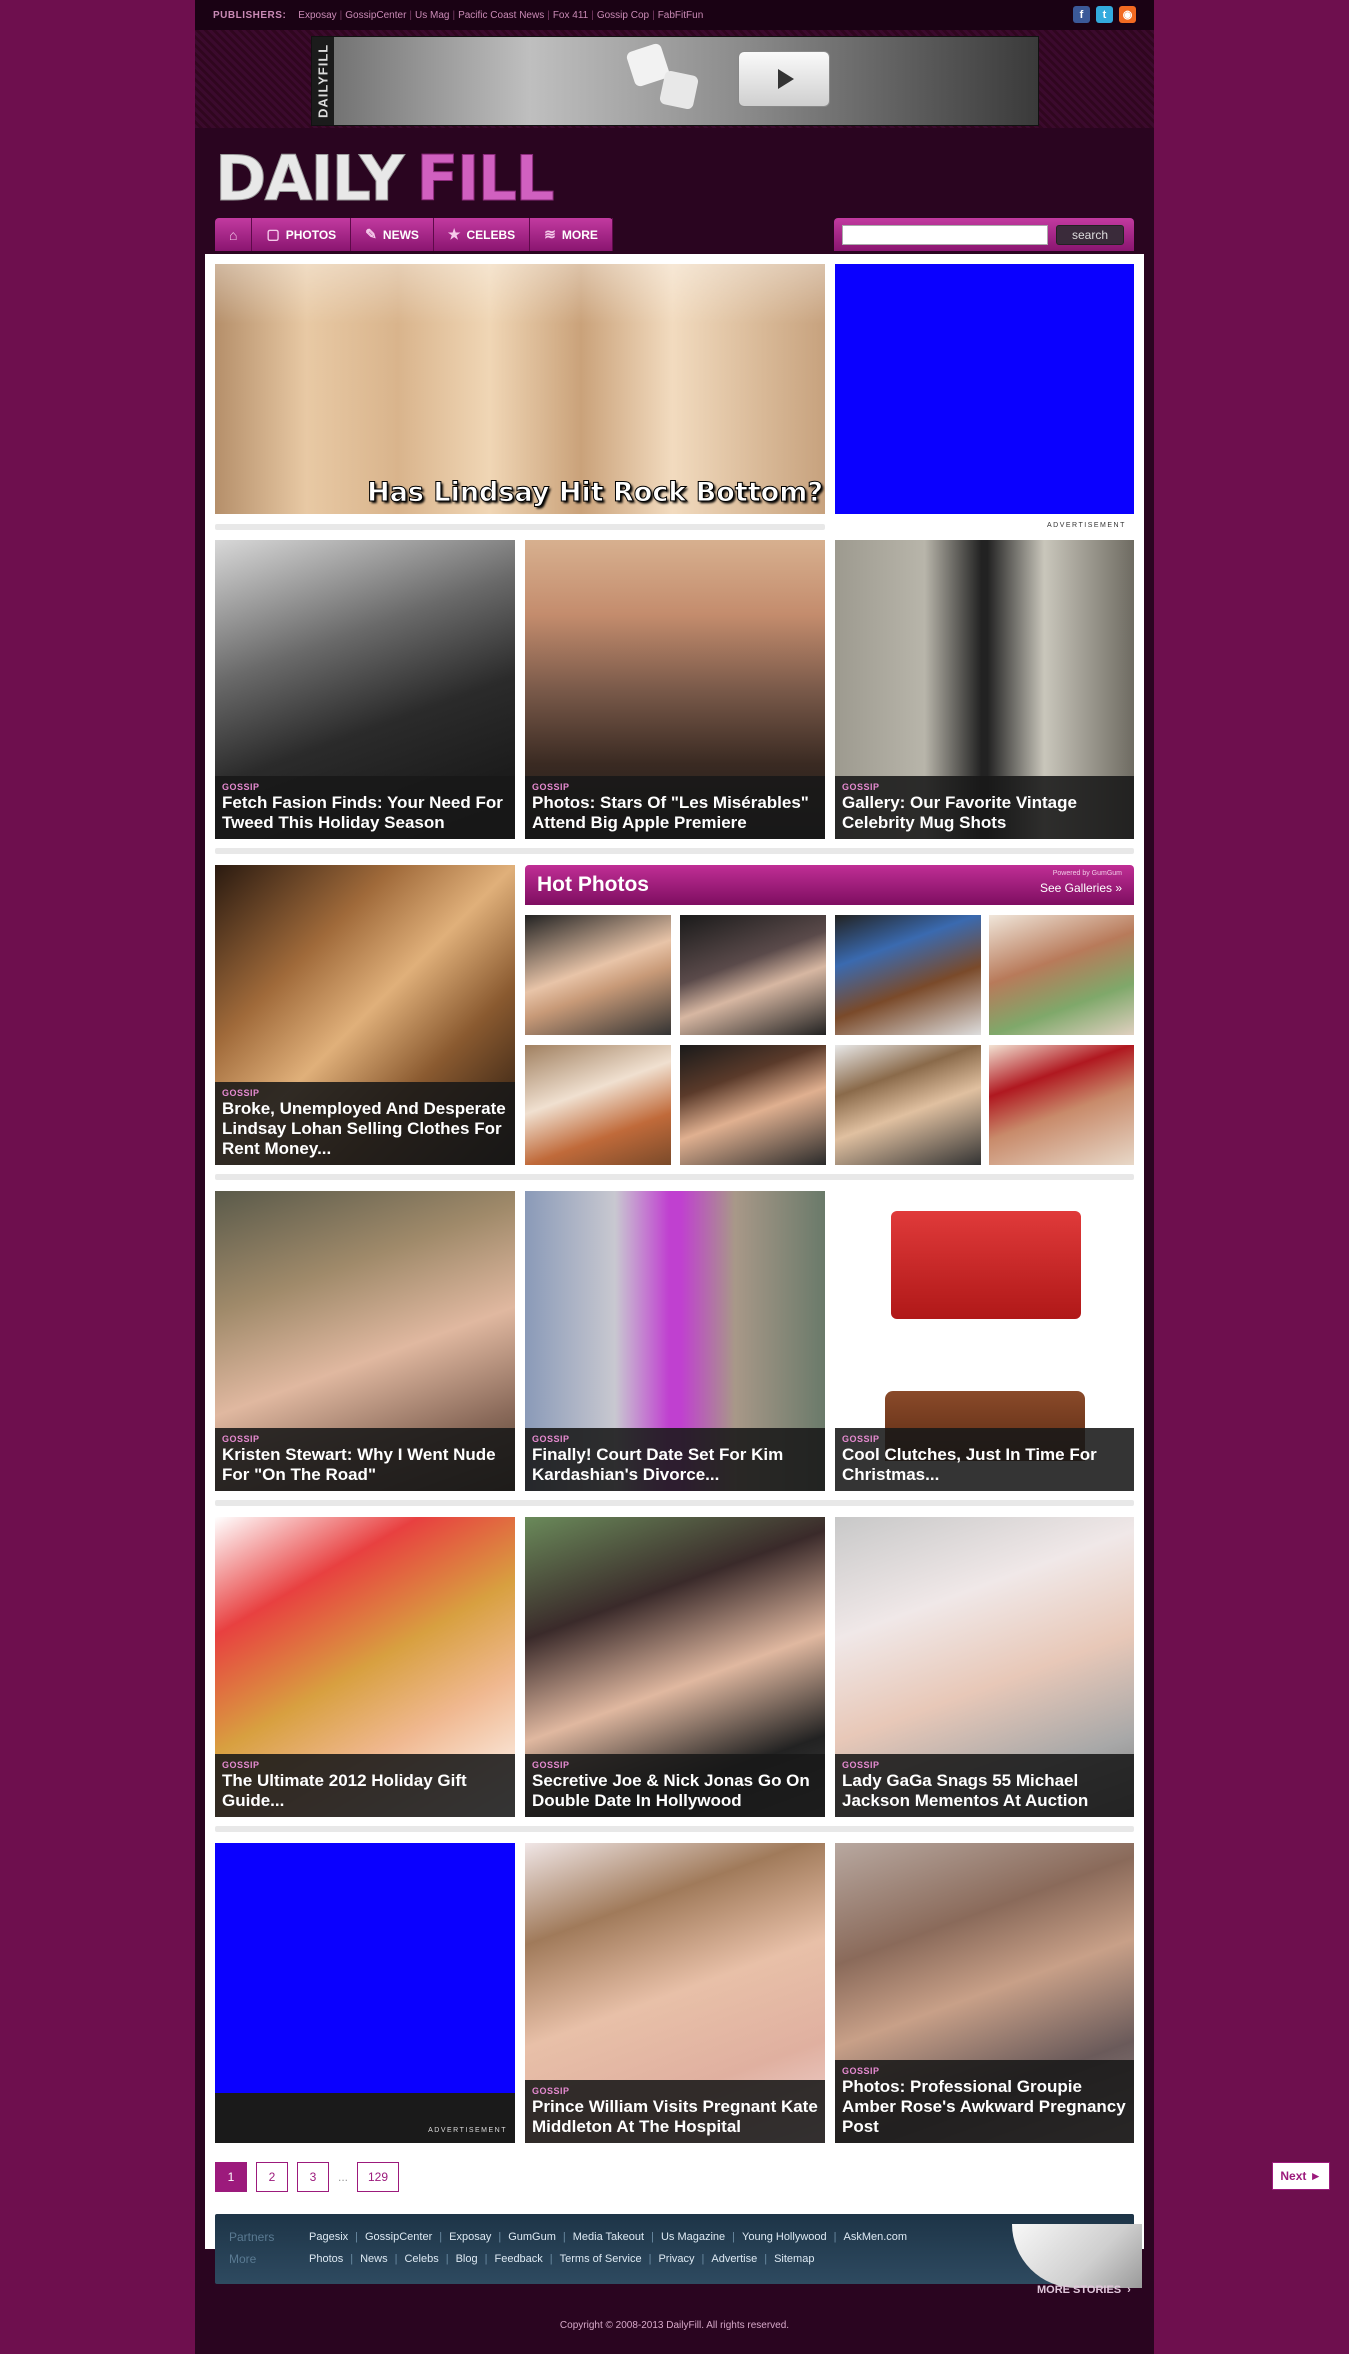 The height and width of the screenshot is (2354, 1349). I want to click on footer-link: News, so click(374, 2259).